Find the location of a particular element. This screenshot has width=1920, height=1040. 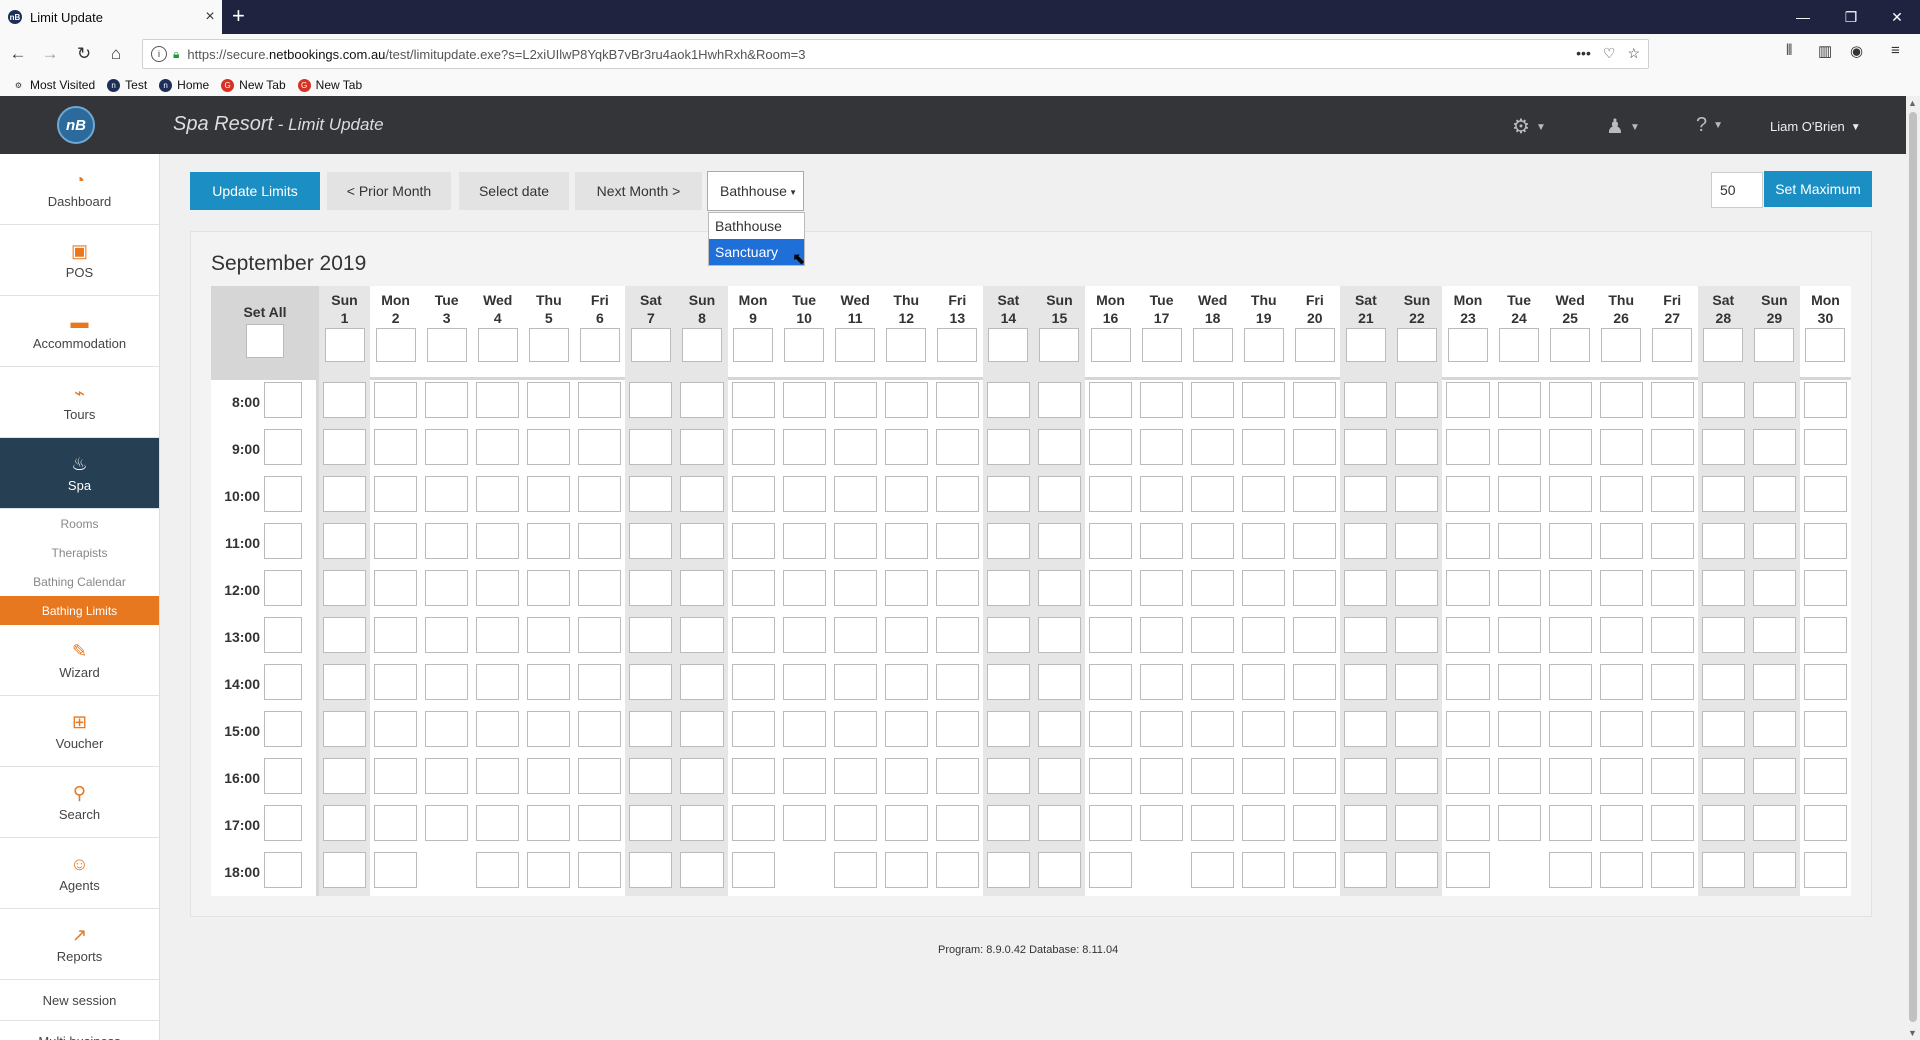

forward-icon: → is located at coordinates (50, 54).